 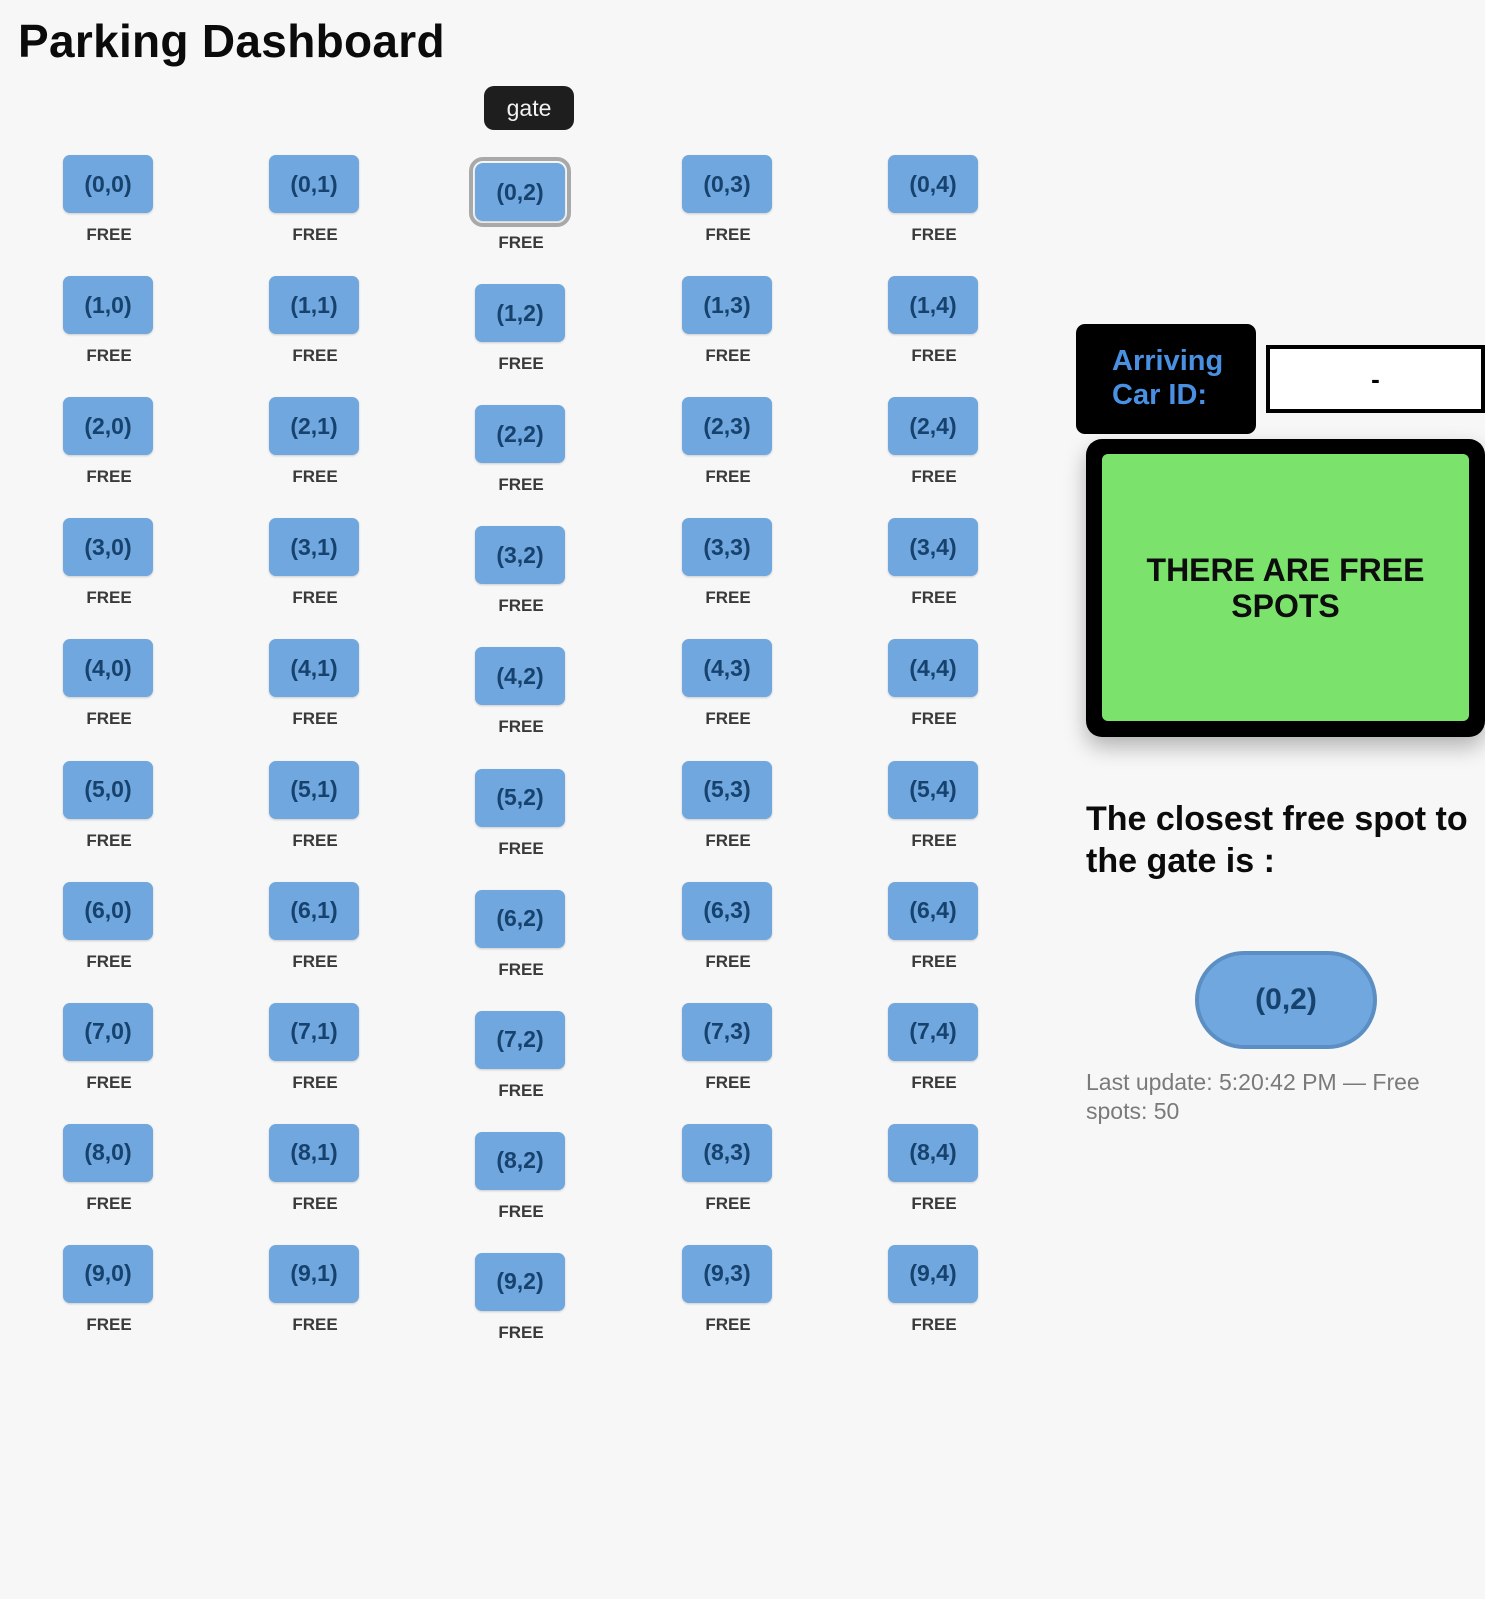 I want to click on parking-spot-button: (4,1), so click(x=314, y=668).